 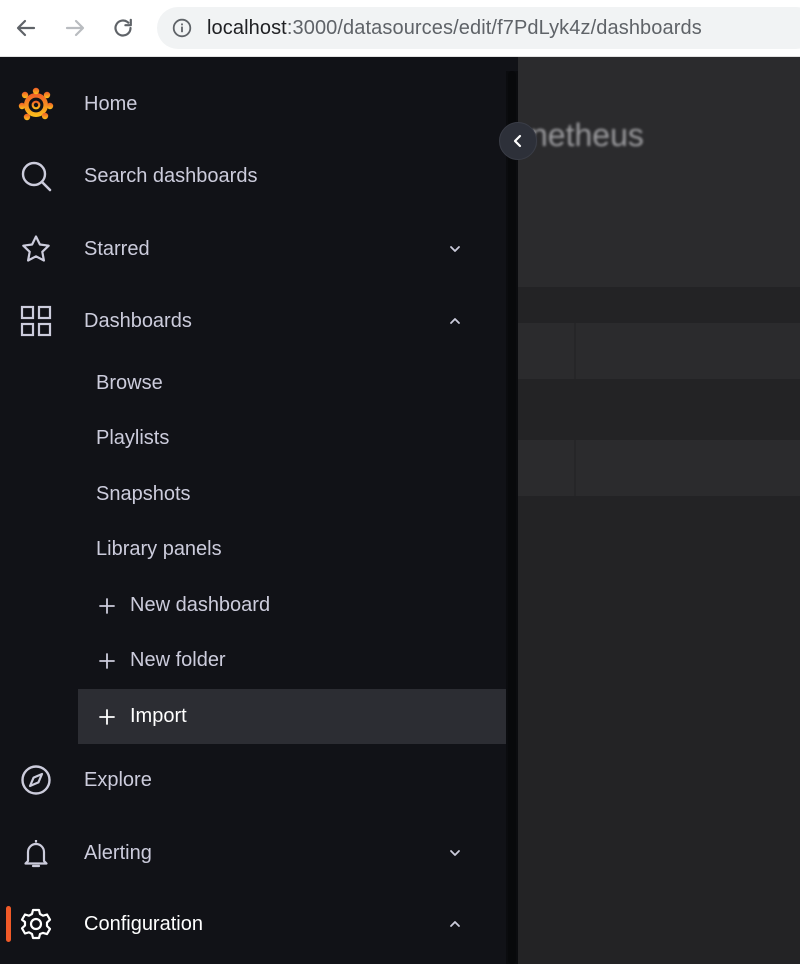 I want to click on submenu-label: Playlists, so click(x=133, y=438).